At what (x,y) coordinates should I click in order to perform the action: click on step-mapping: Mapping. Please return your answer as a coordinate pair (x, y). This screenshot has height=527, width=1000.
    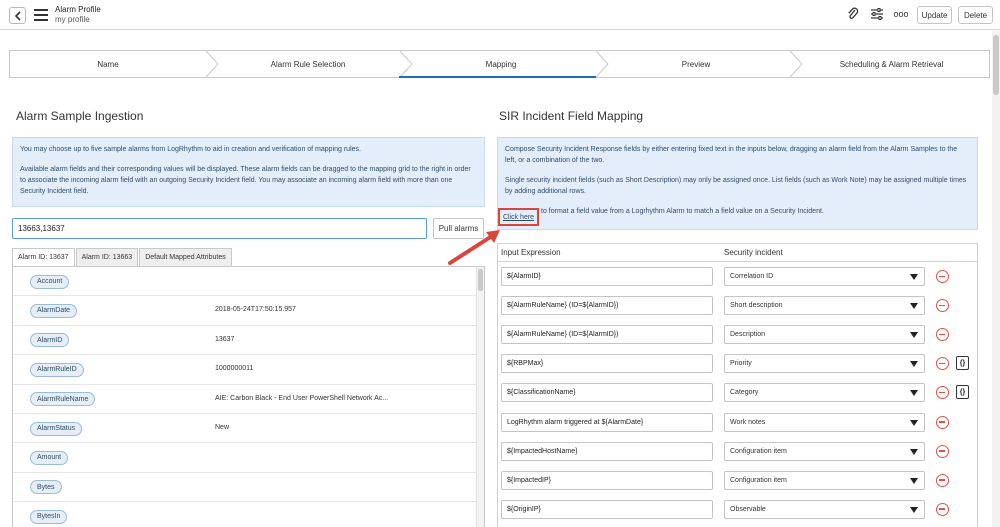
    Looking at the image, I should click on (501, 64).